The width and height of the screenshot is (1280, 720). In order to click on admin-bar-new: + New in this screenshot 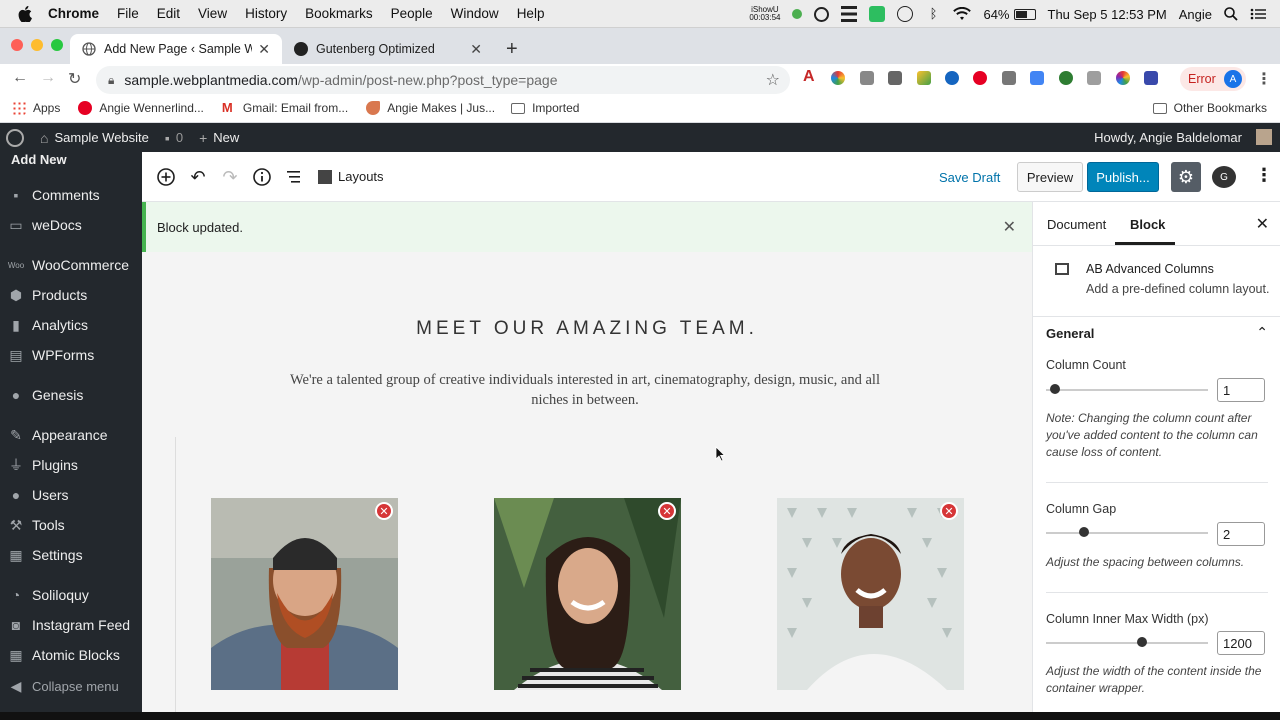, I will do `click(219, 138)`.